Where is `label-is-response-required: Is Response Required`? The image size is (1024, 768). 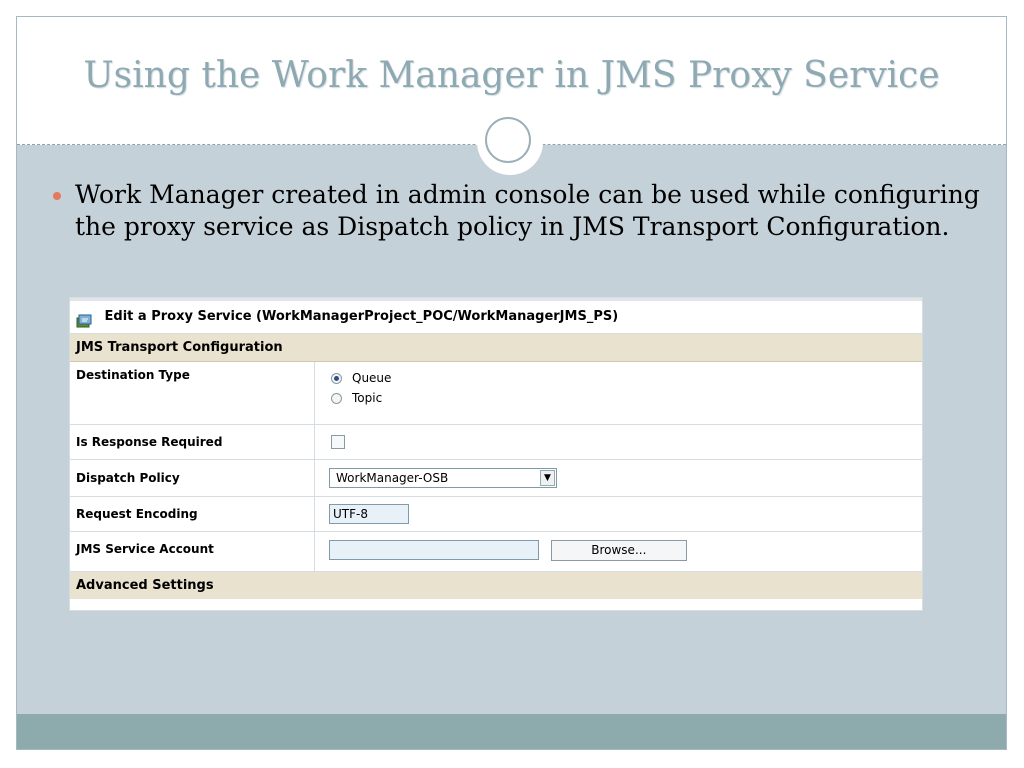
label-is-response-required: Is Response Required is located at coordinates (192, 442).